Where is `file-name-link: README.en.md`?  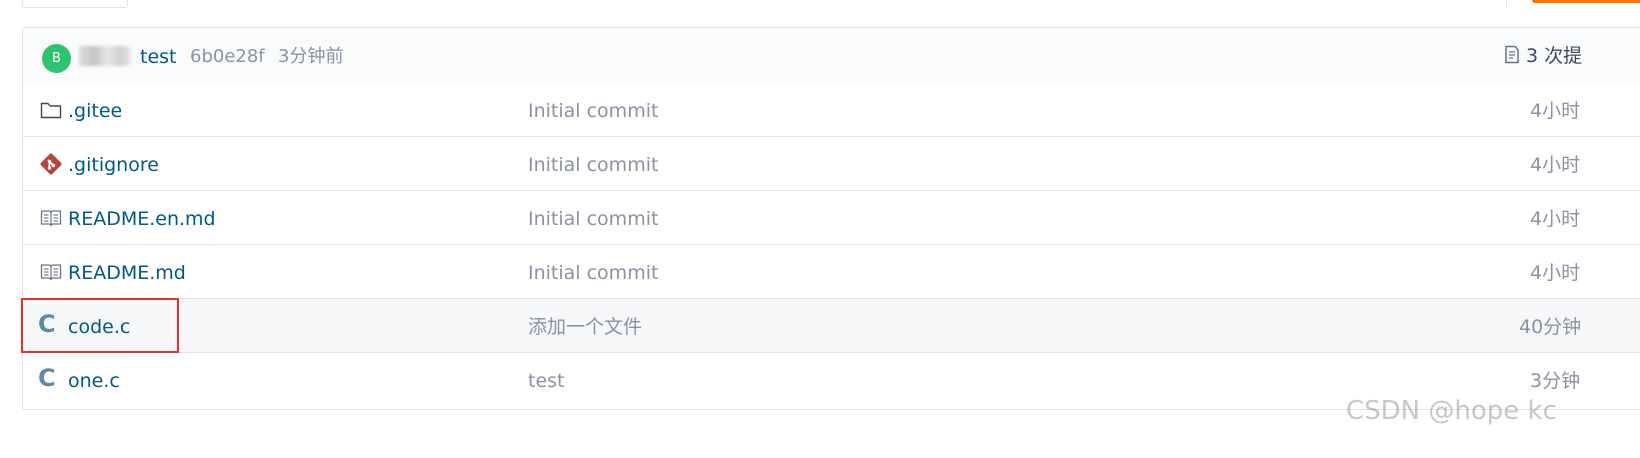 file-name-link: README.en.md is located at coordinates (142, 219).